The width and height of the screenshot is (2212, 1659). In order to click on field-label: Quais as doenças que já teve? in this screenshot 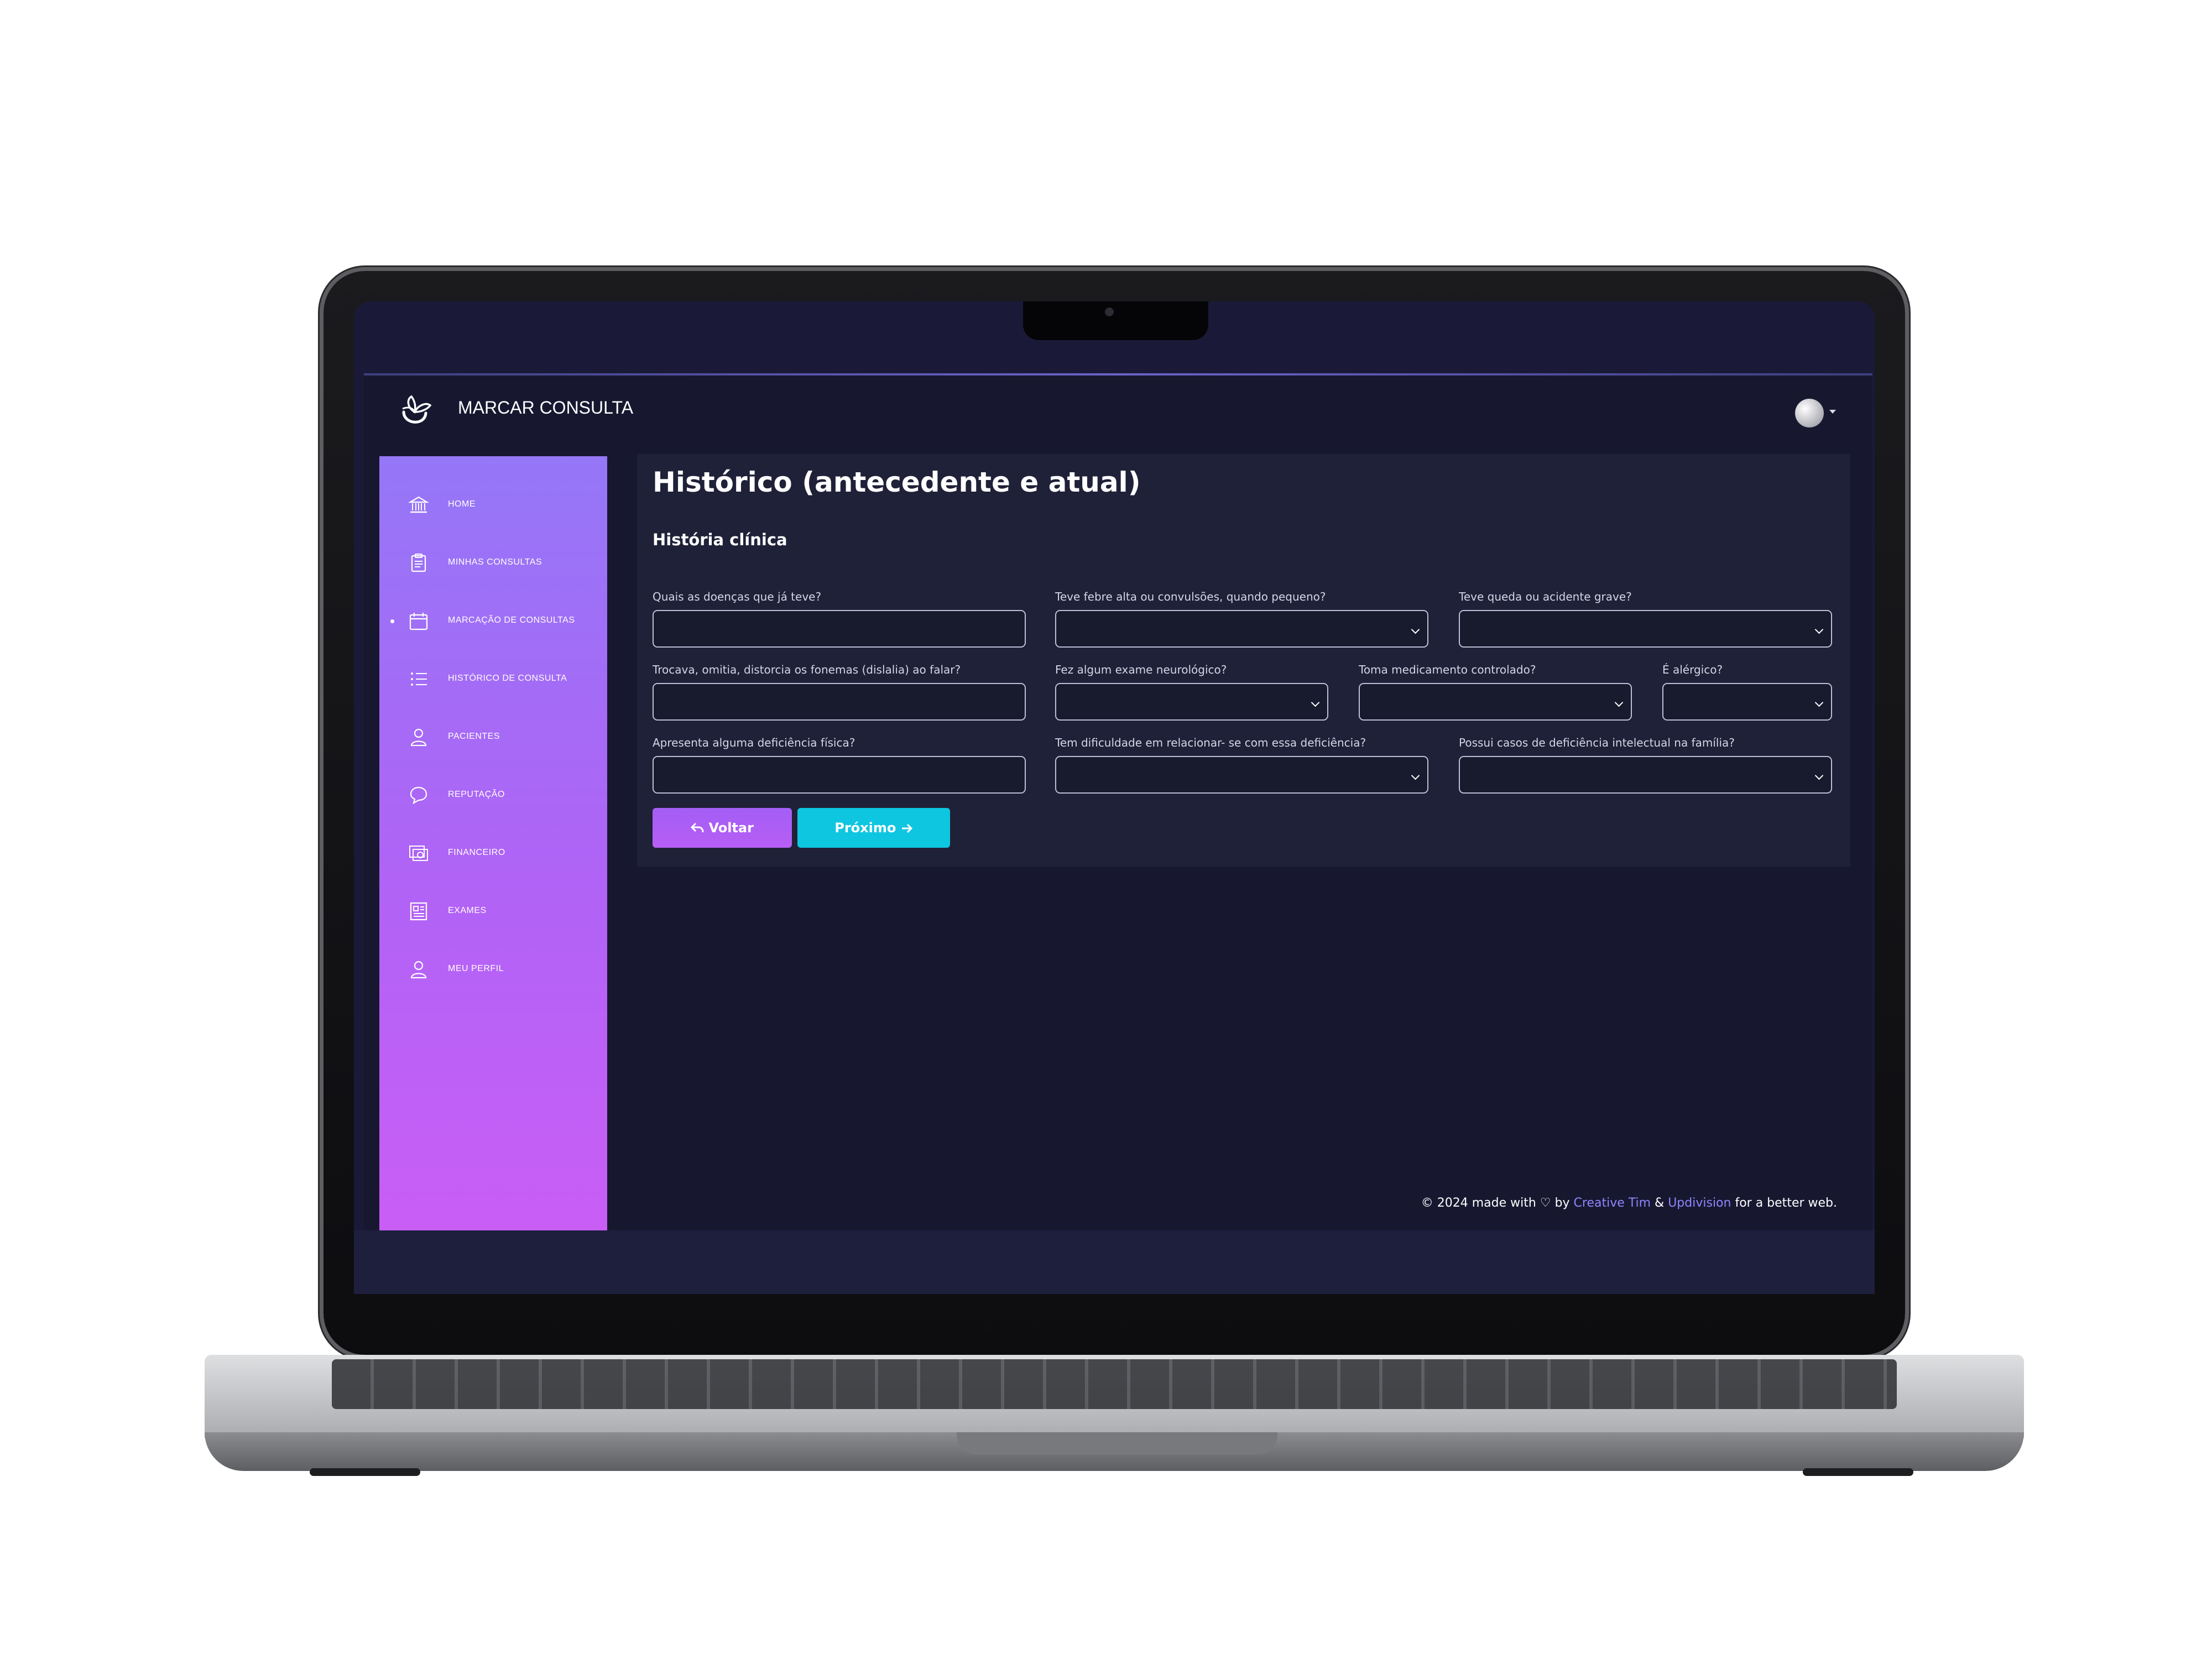, I will do `click(737, 596)`.